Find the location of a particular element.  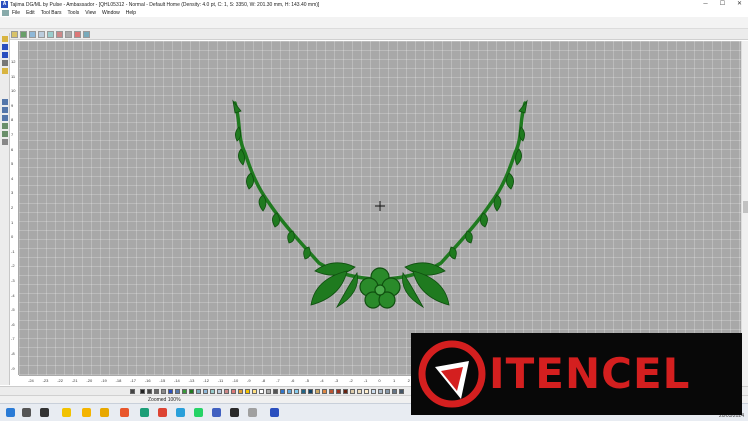

document-icon is located at coordinates (5, 13).